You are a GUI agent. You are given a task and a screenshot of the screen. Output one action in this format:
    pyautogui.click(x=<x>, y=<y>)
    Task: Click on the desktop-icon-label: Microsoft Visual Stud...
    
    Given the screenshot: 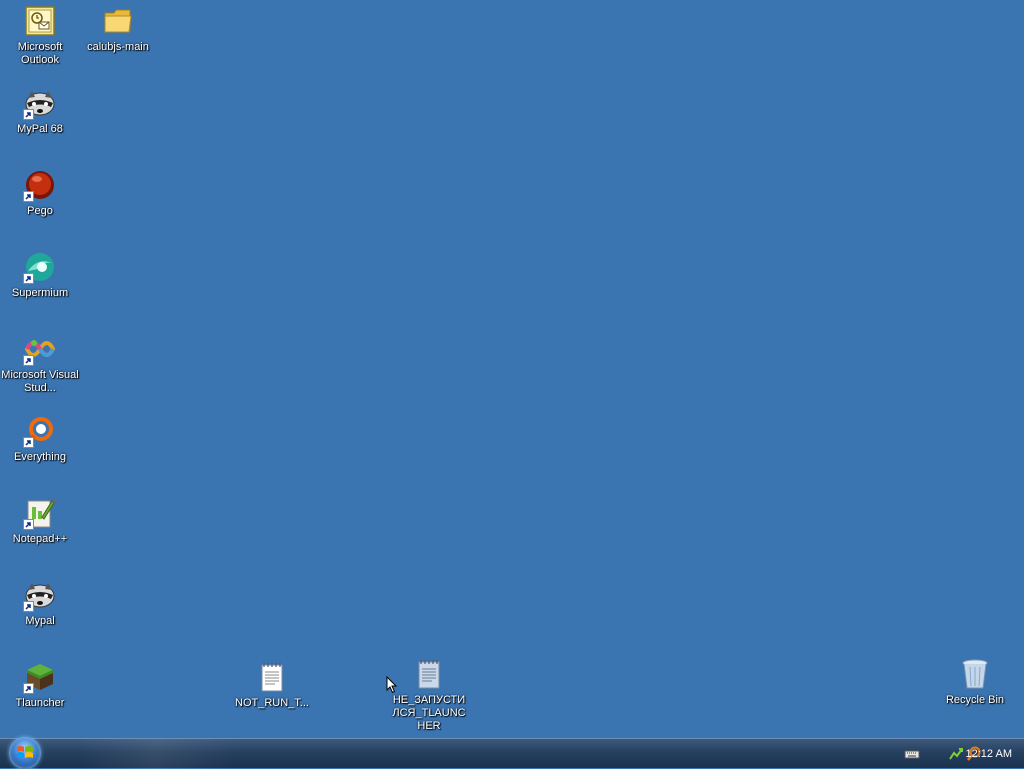 What is the action you would take?
    pyautogui.click(x=40, y=381)
    